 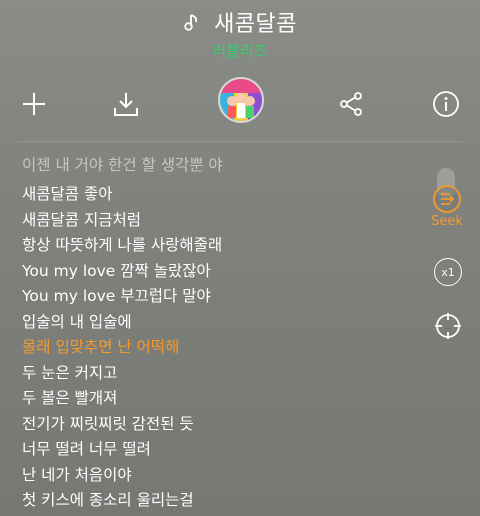 What do you see at coordinates (240, 141) in the screenshot?
I see `divider` at bounding box center [240, 141].